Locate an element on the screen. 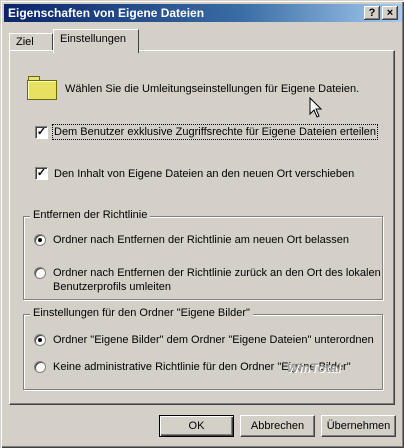  close-button: × is located at coordinates (390, 13).